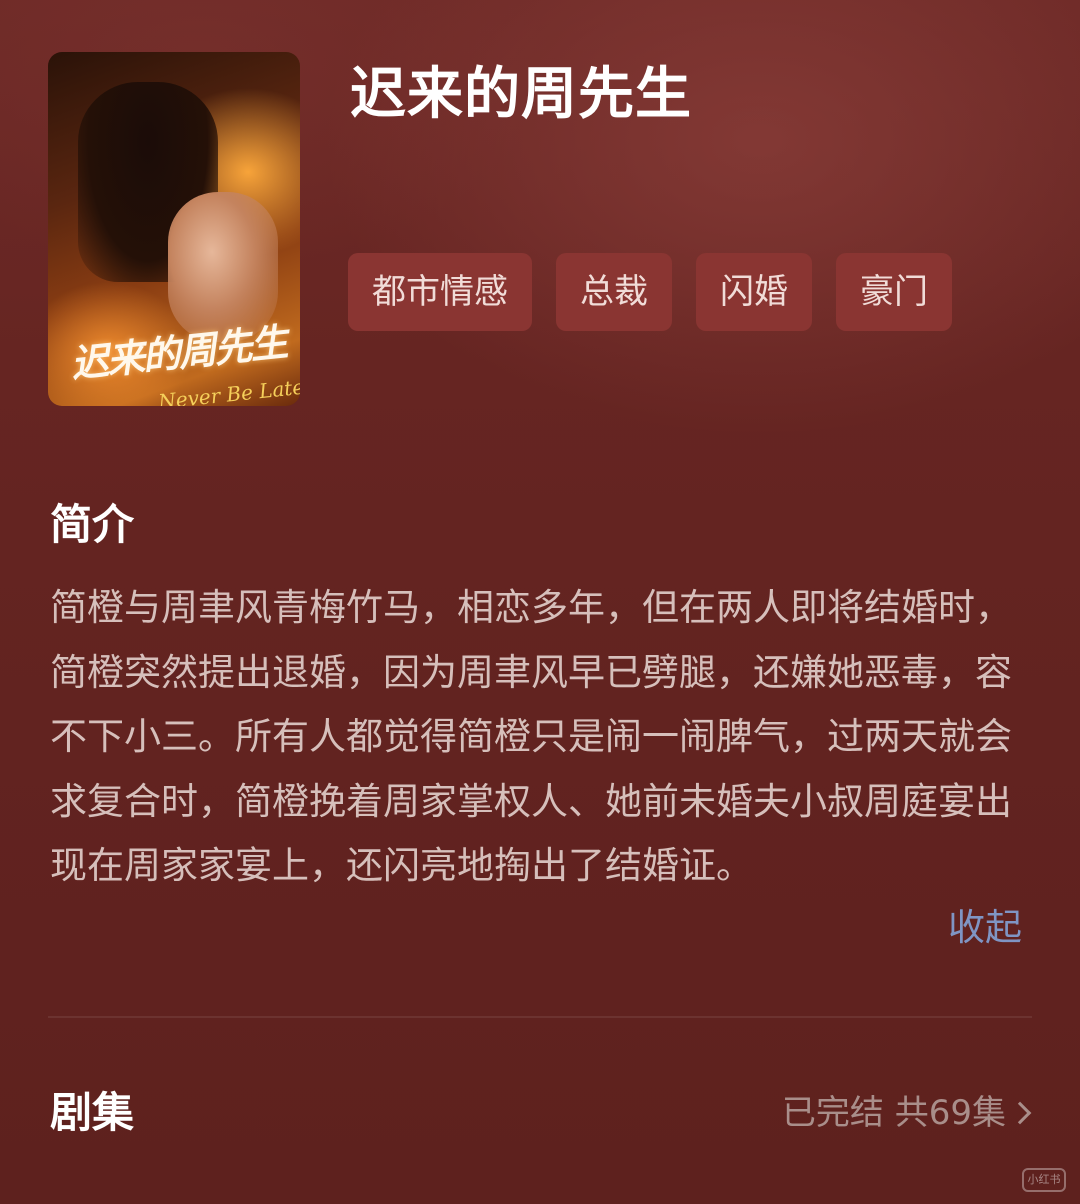 The image size is (1080, 1204). Describe the element at coordinates (1020, 1113) in the screenshot. I see `chevron-right-icon` at that location.